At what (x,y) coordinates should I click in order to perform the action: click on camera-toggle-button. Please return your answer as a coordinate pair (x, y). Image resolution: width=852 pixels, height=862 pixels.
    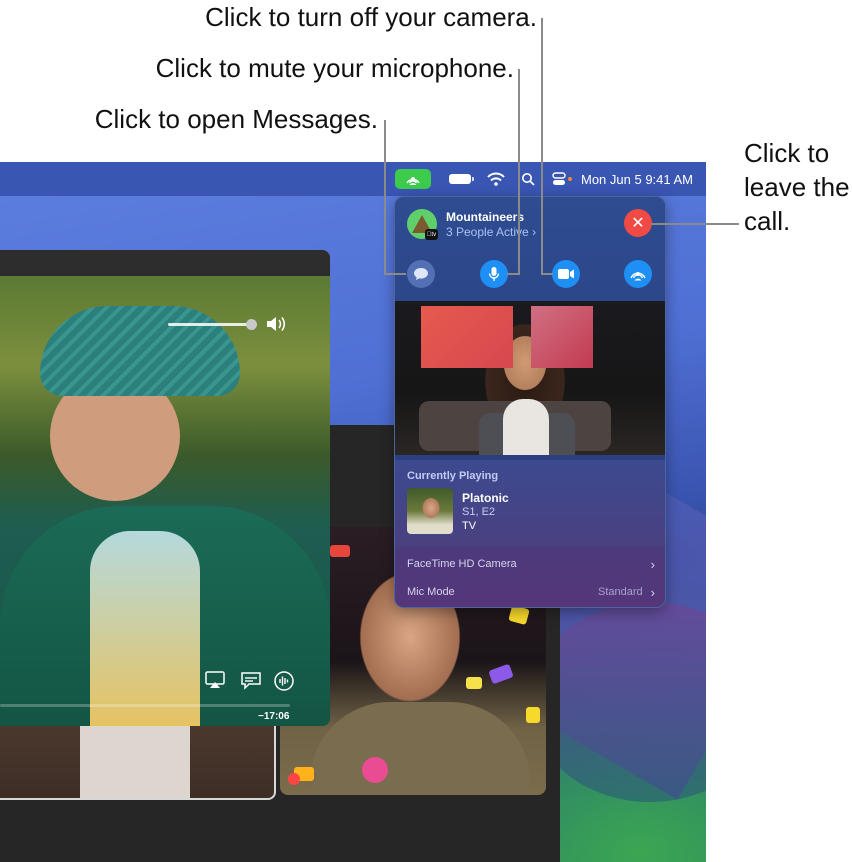
    Looking at the image, I should click on (566, 274).